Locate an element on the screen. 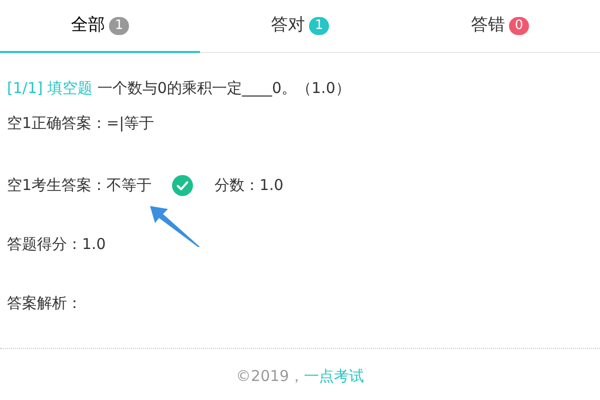  tab: 答错 0 is located at coordinates (500, 26).